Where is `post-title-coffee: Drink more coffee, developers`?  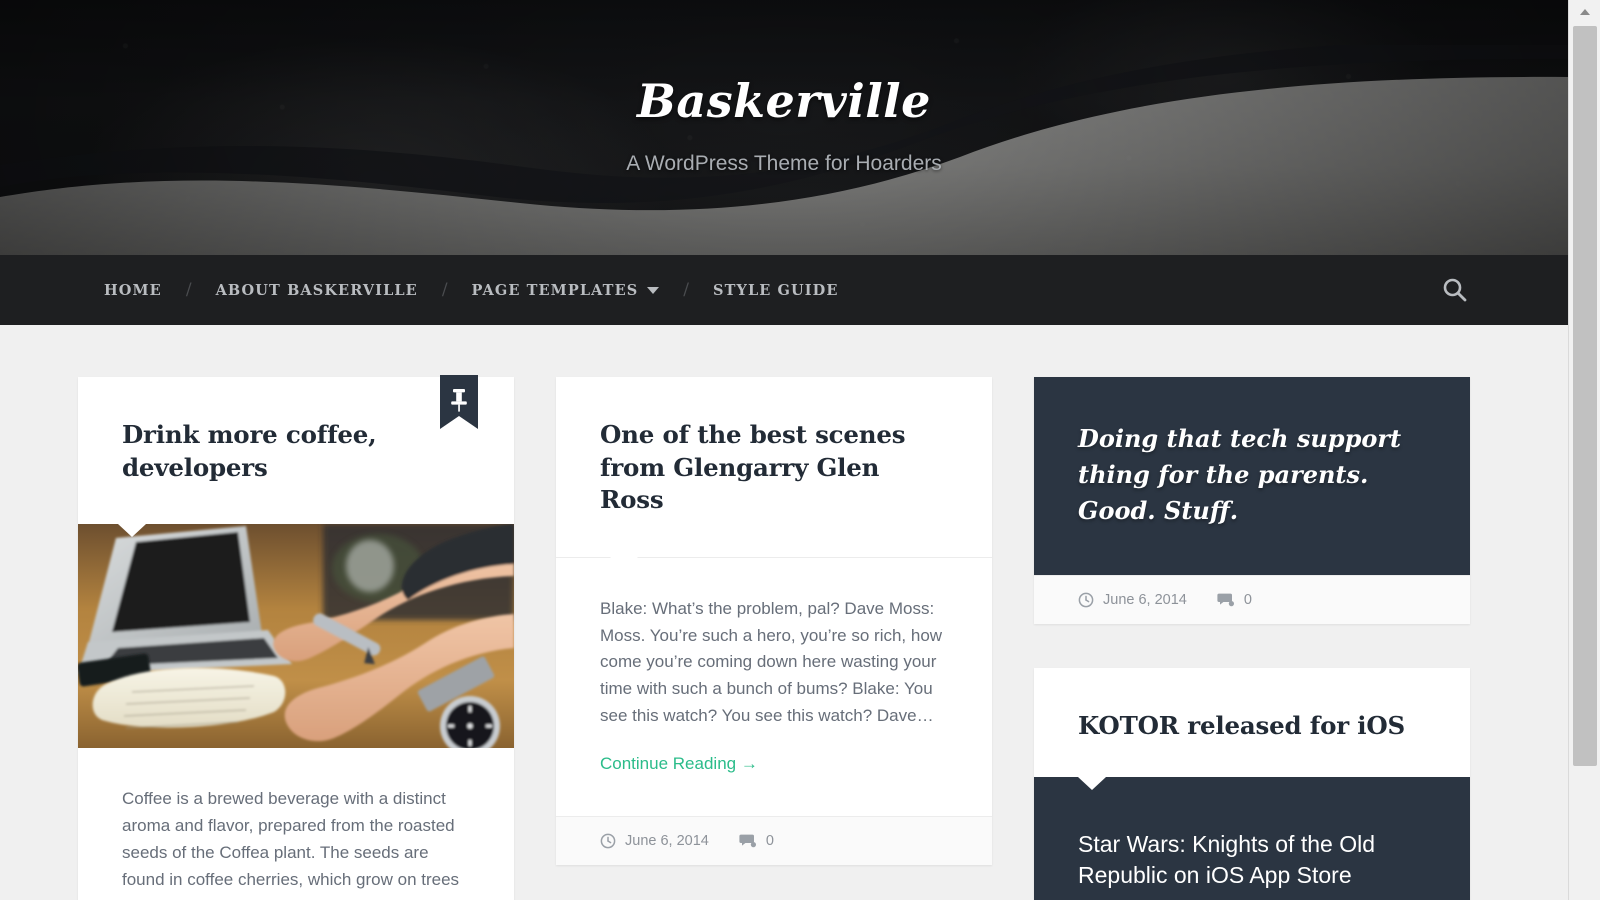
post-title-coffee: Drink more coffee, developers is located at coordinates (296, 451).